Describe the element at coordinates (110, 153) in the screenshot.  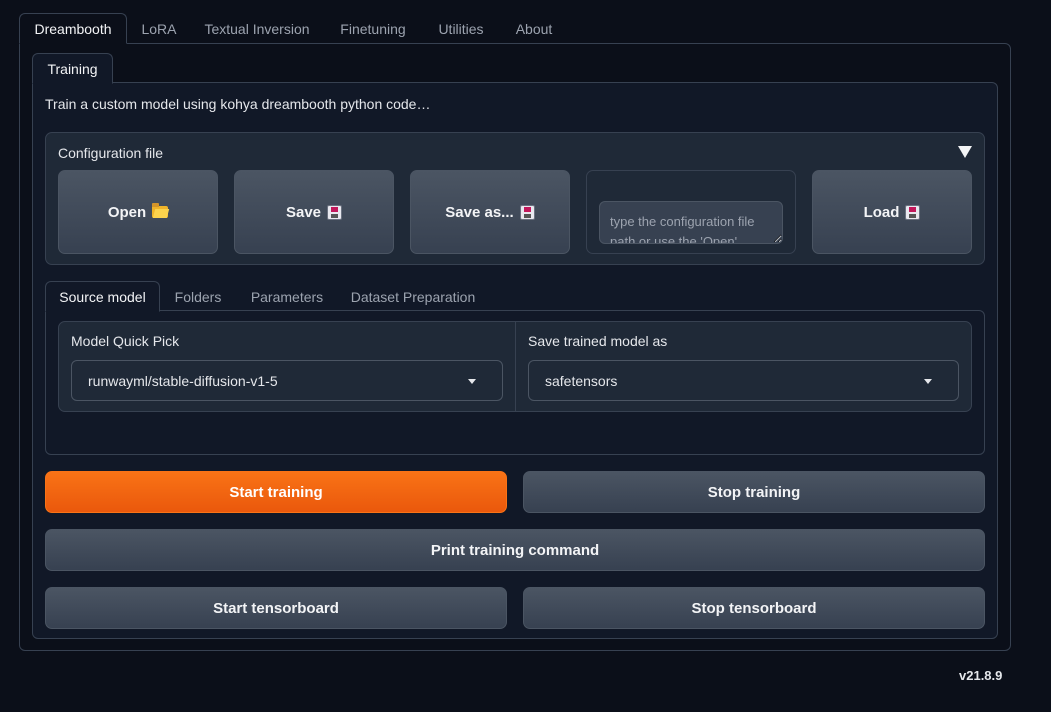
I see `configuration-file-label: Configuration file` at that location.